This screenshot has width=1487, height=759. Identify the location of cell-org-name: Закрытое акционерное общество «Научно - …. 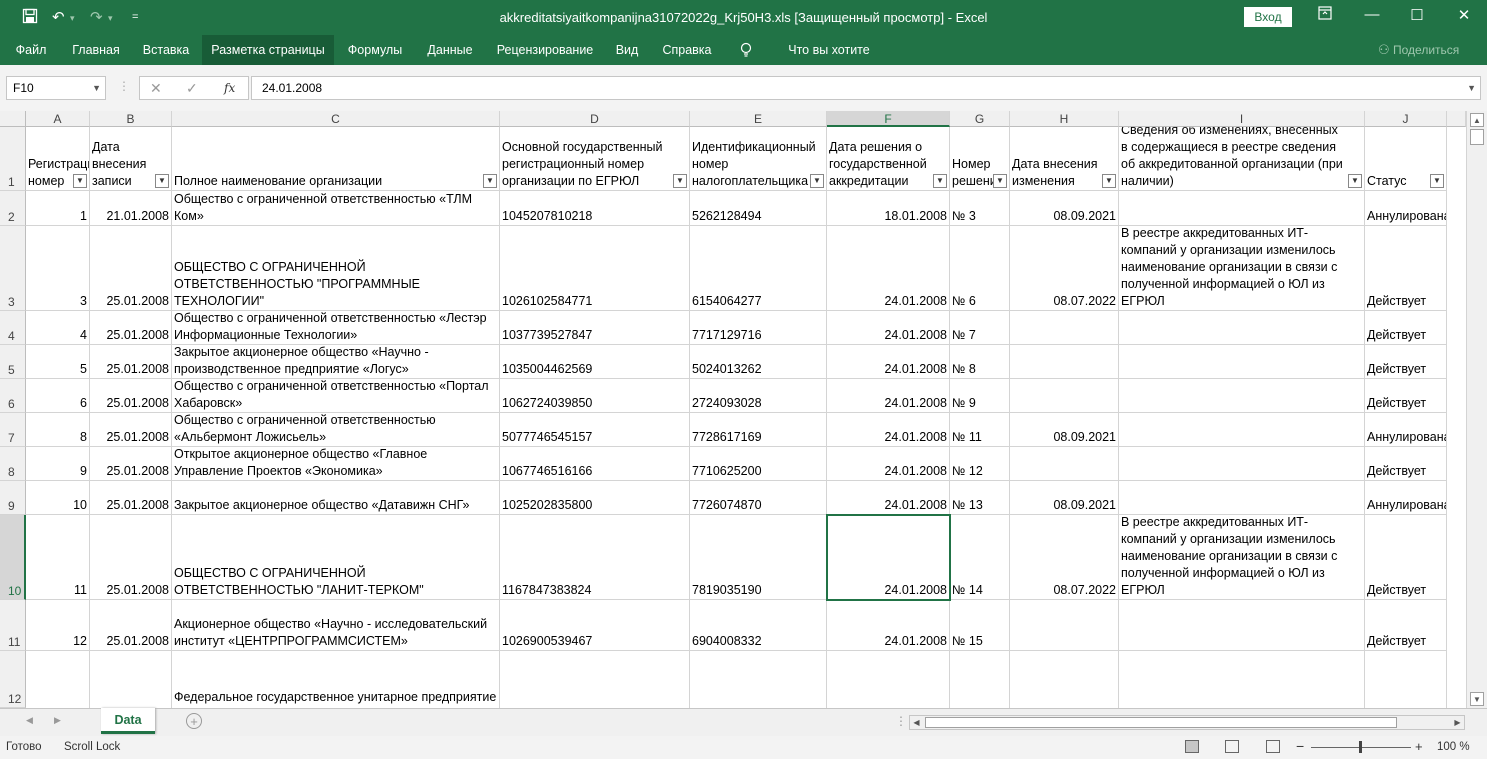
(336, 362).